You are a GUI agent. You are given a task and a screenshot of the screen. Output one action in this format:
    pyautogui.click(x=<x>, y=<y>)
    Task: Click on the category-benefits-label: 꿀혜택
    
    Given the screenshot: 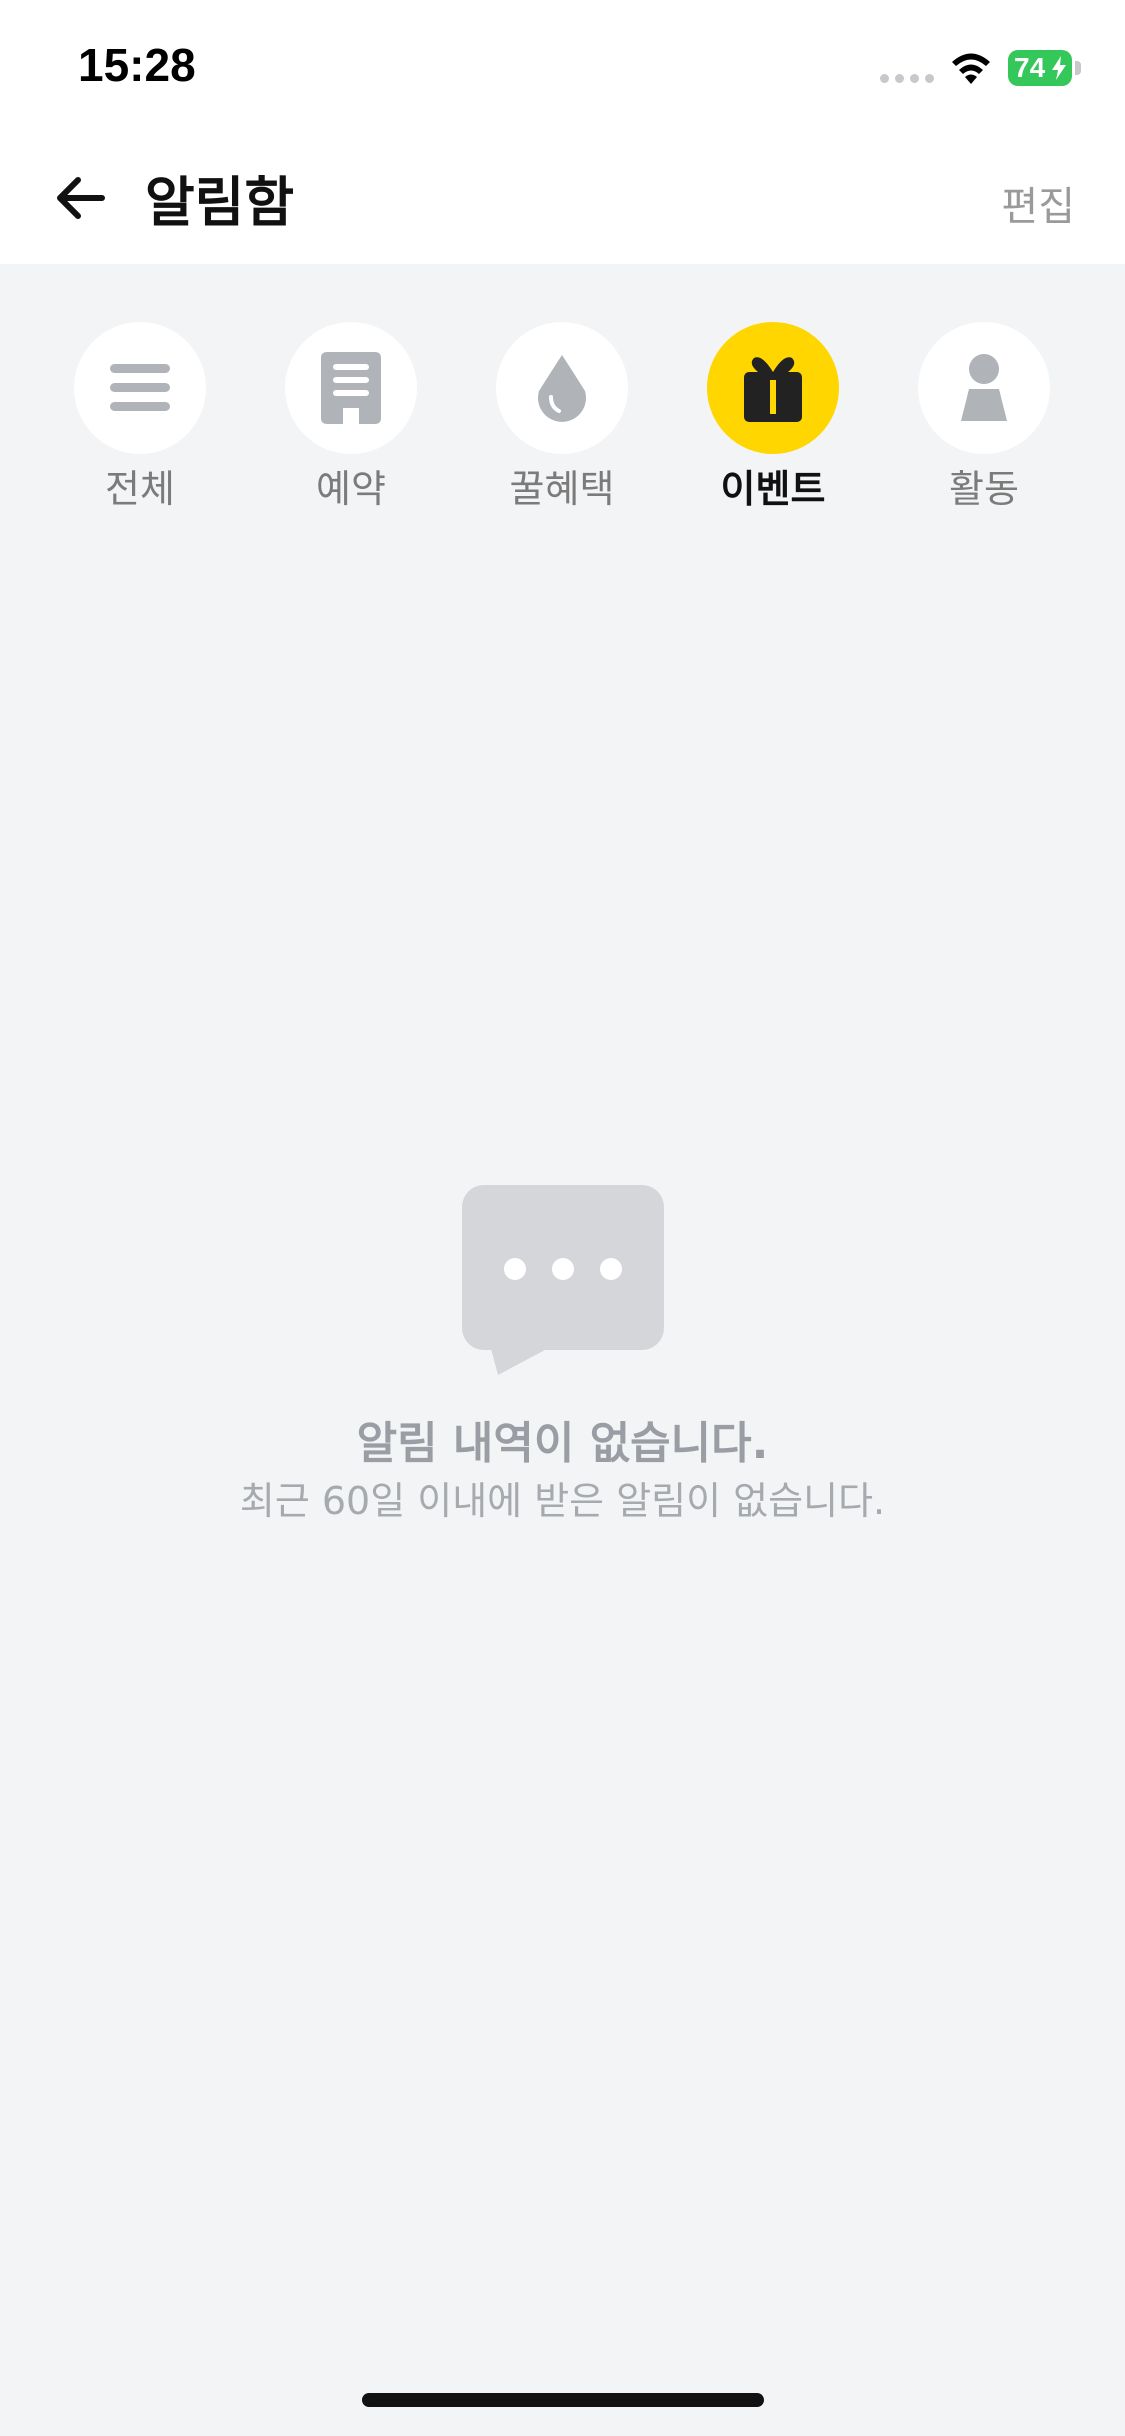 What is the action you would take?
    pyautogui.click(x=562, y=489)
    